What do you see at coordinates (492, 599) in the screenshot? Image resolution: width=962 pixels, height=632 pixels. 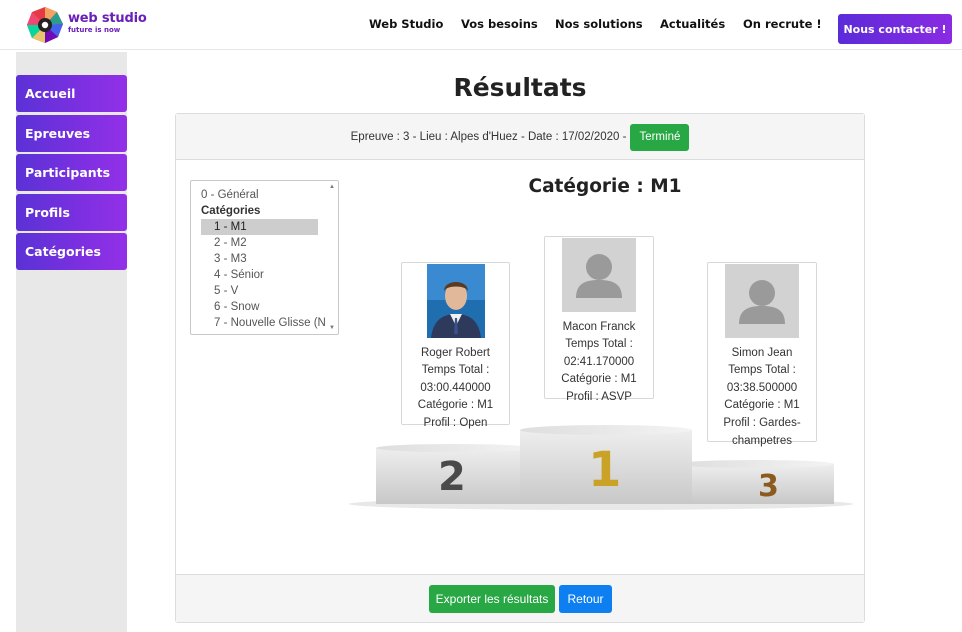 I see `export-results-button: Exporter les résultats` at bounding box center [492, 599].